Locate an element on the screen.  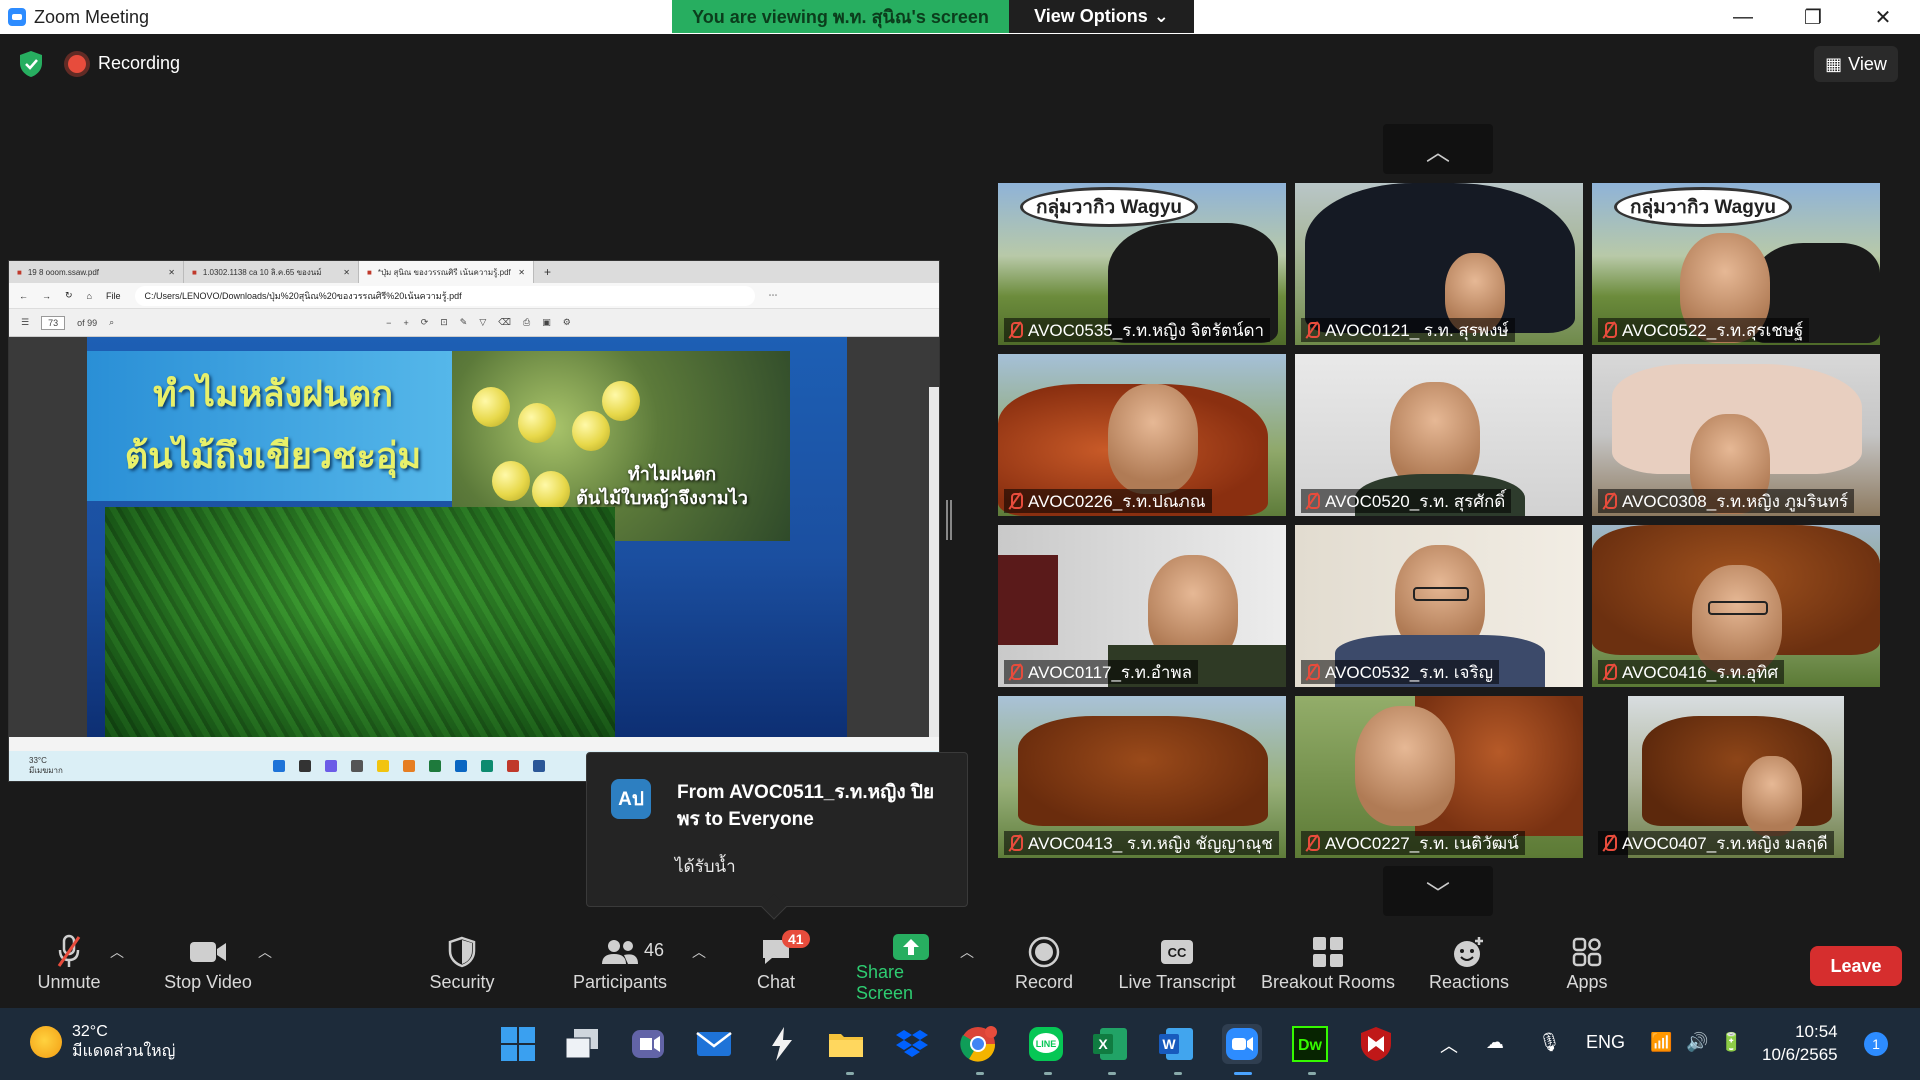
weather-widget: 32°C มีแดดส่วนใหญ่ is located at coordinates (102, 1042).